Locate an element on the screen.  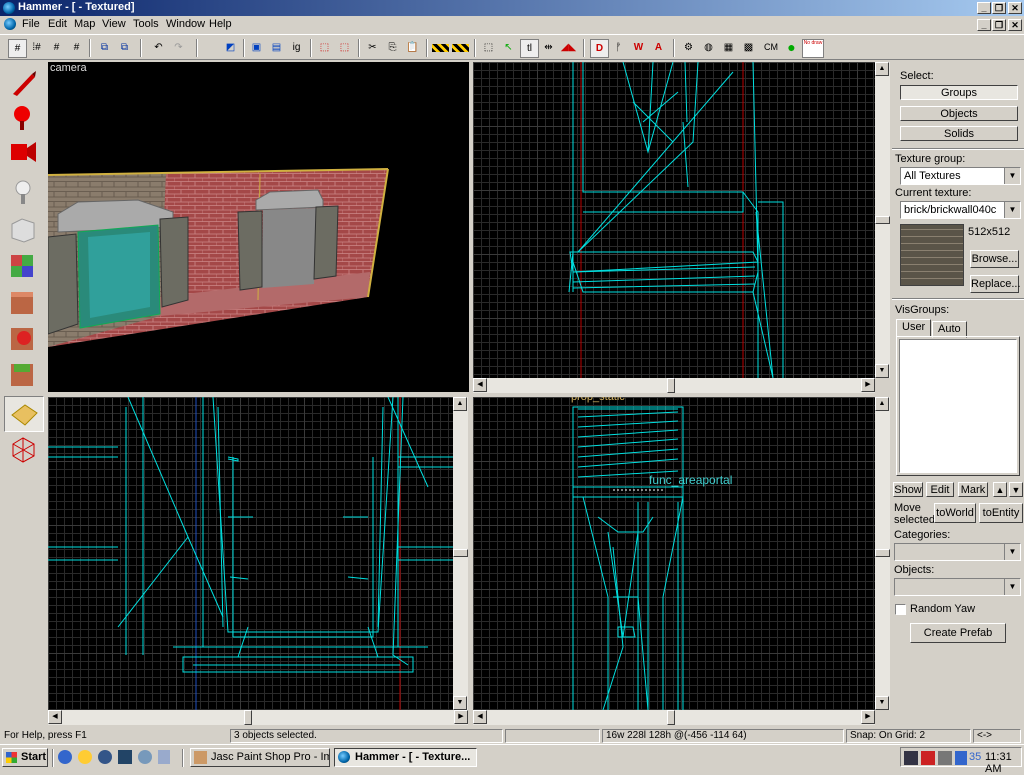
aux-toggle-icon: A is located at coordinates (658, 47).